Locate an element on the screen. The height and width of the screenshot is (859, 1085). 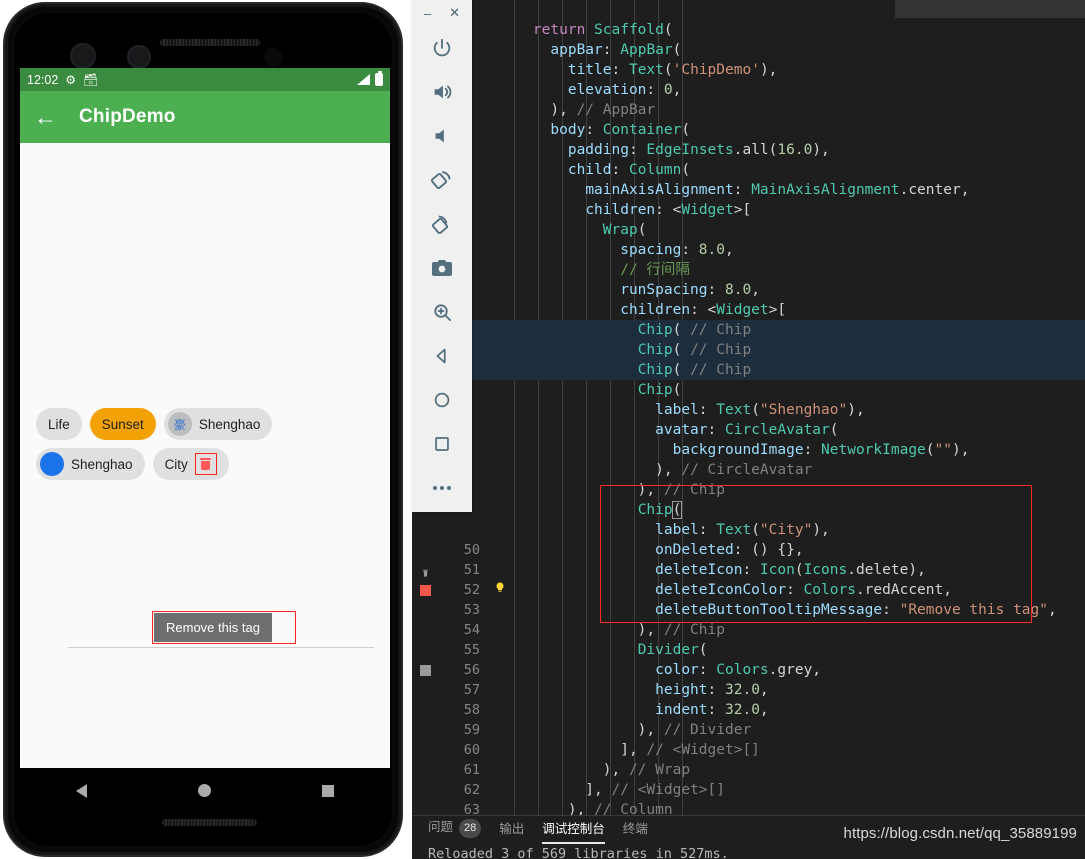
volume-down-icon is located at coordinates (442, 136).